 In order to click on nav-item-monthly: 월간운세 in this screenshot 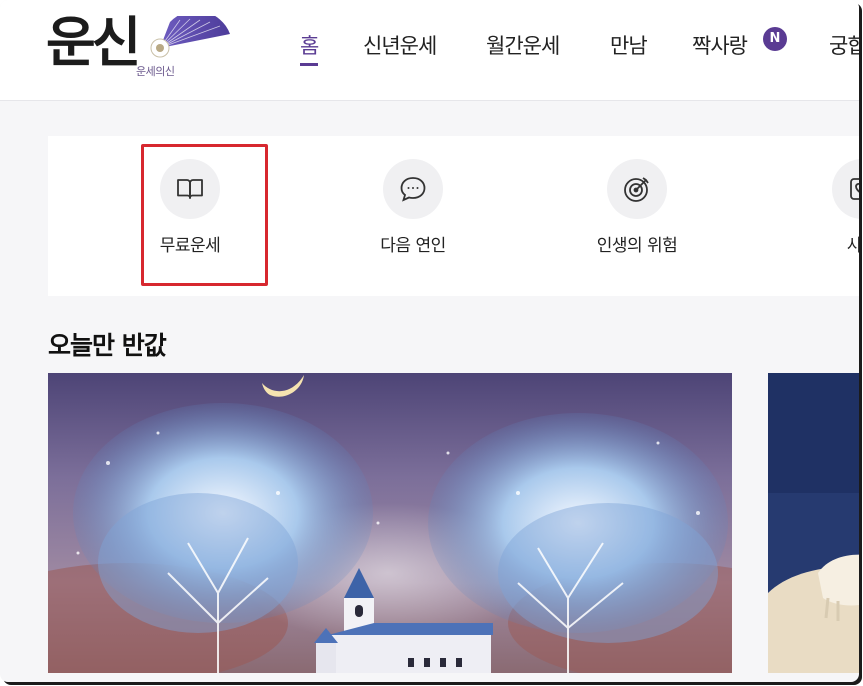, I will do `click(523, 45)`.